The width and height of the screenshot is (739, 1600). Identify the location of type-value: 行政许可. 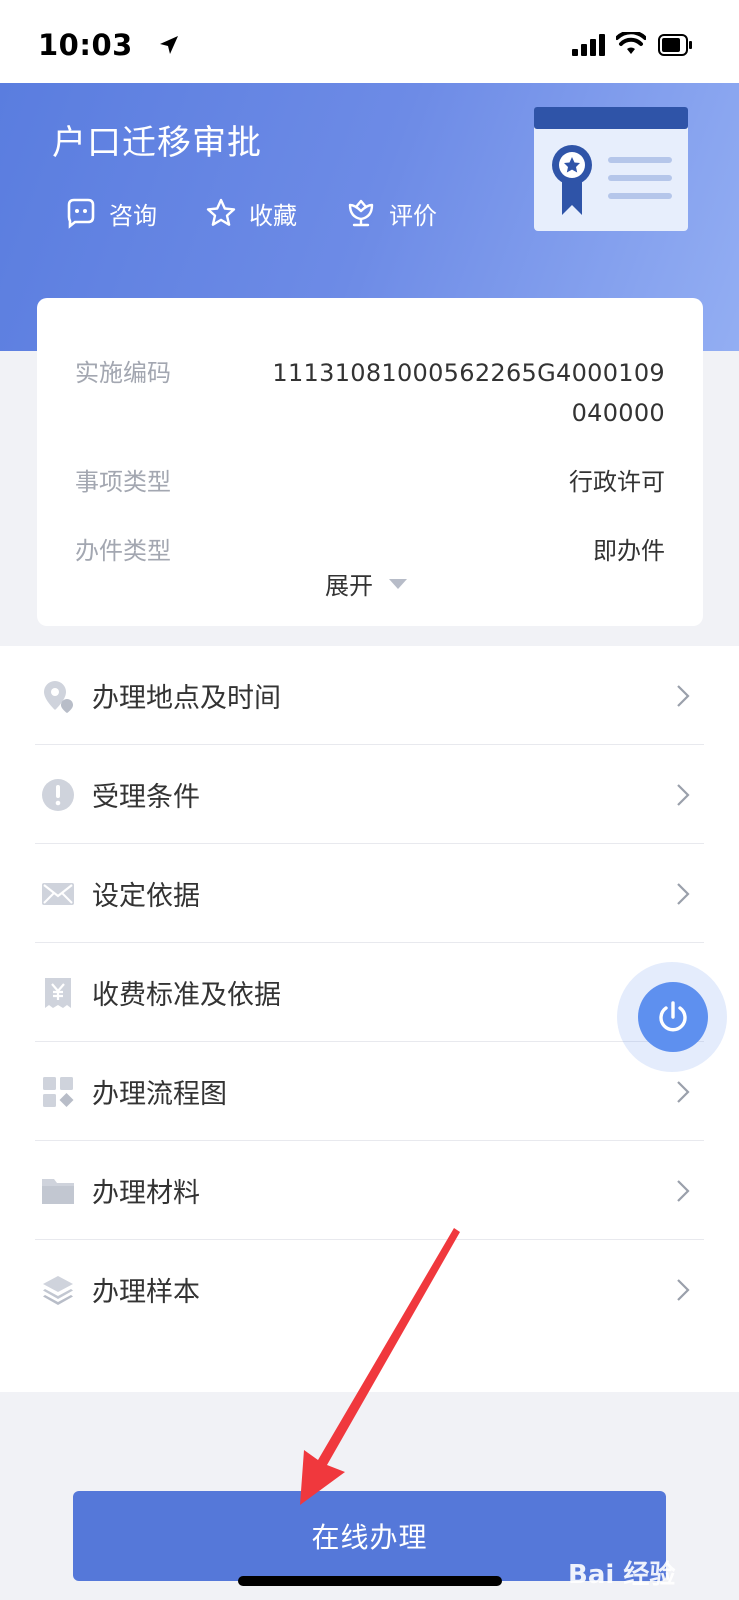
(617, 482).